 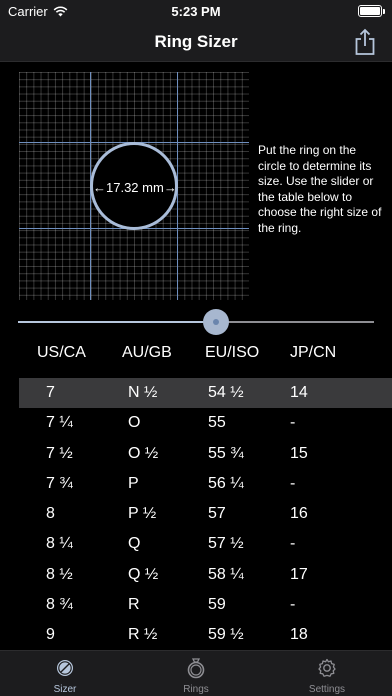 I want to click on cell-eu-iso: 57, so click(x=217, y=514).